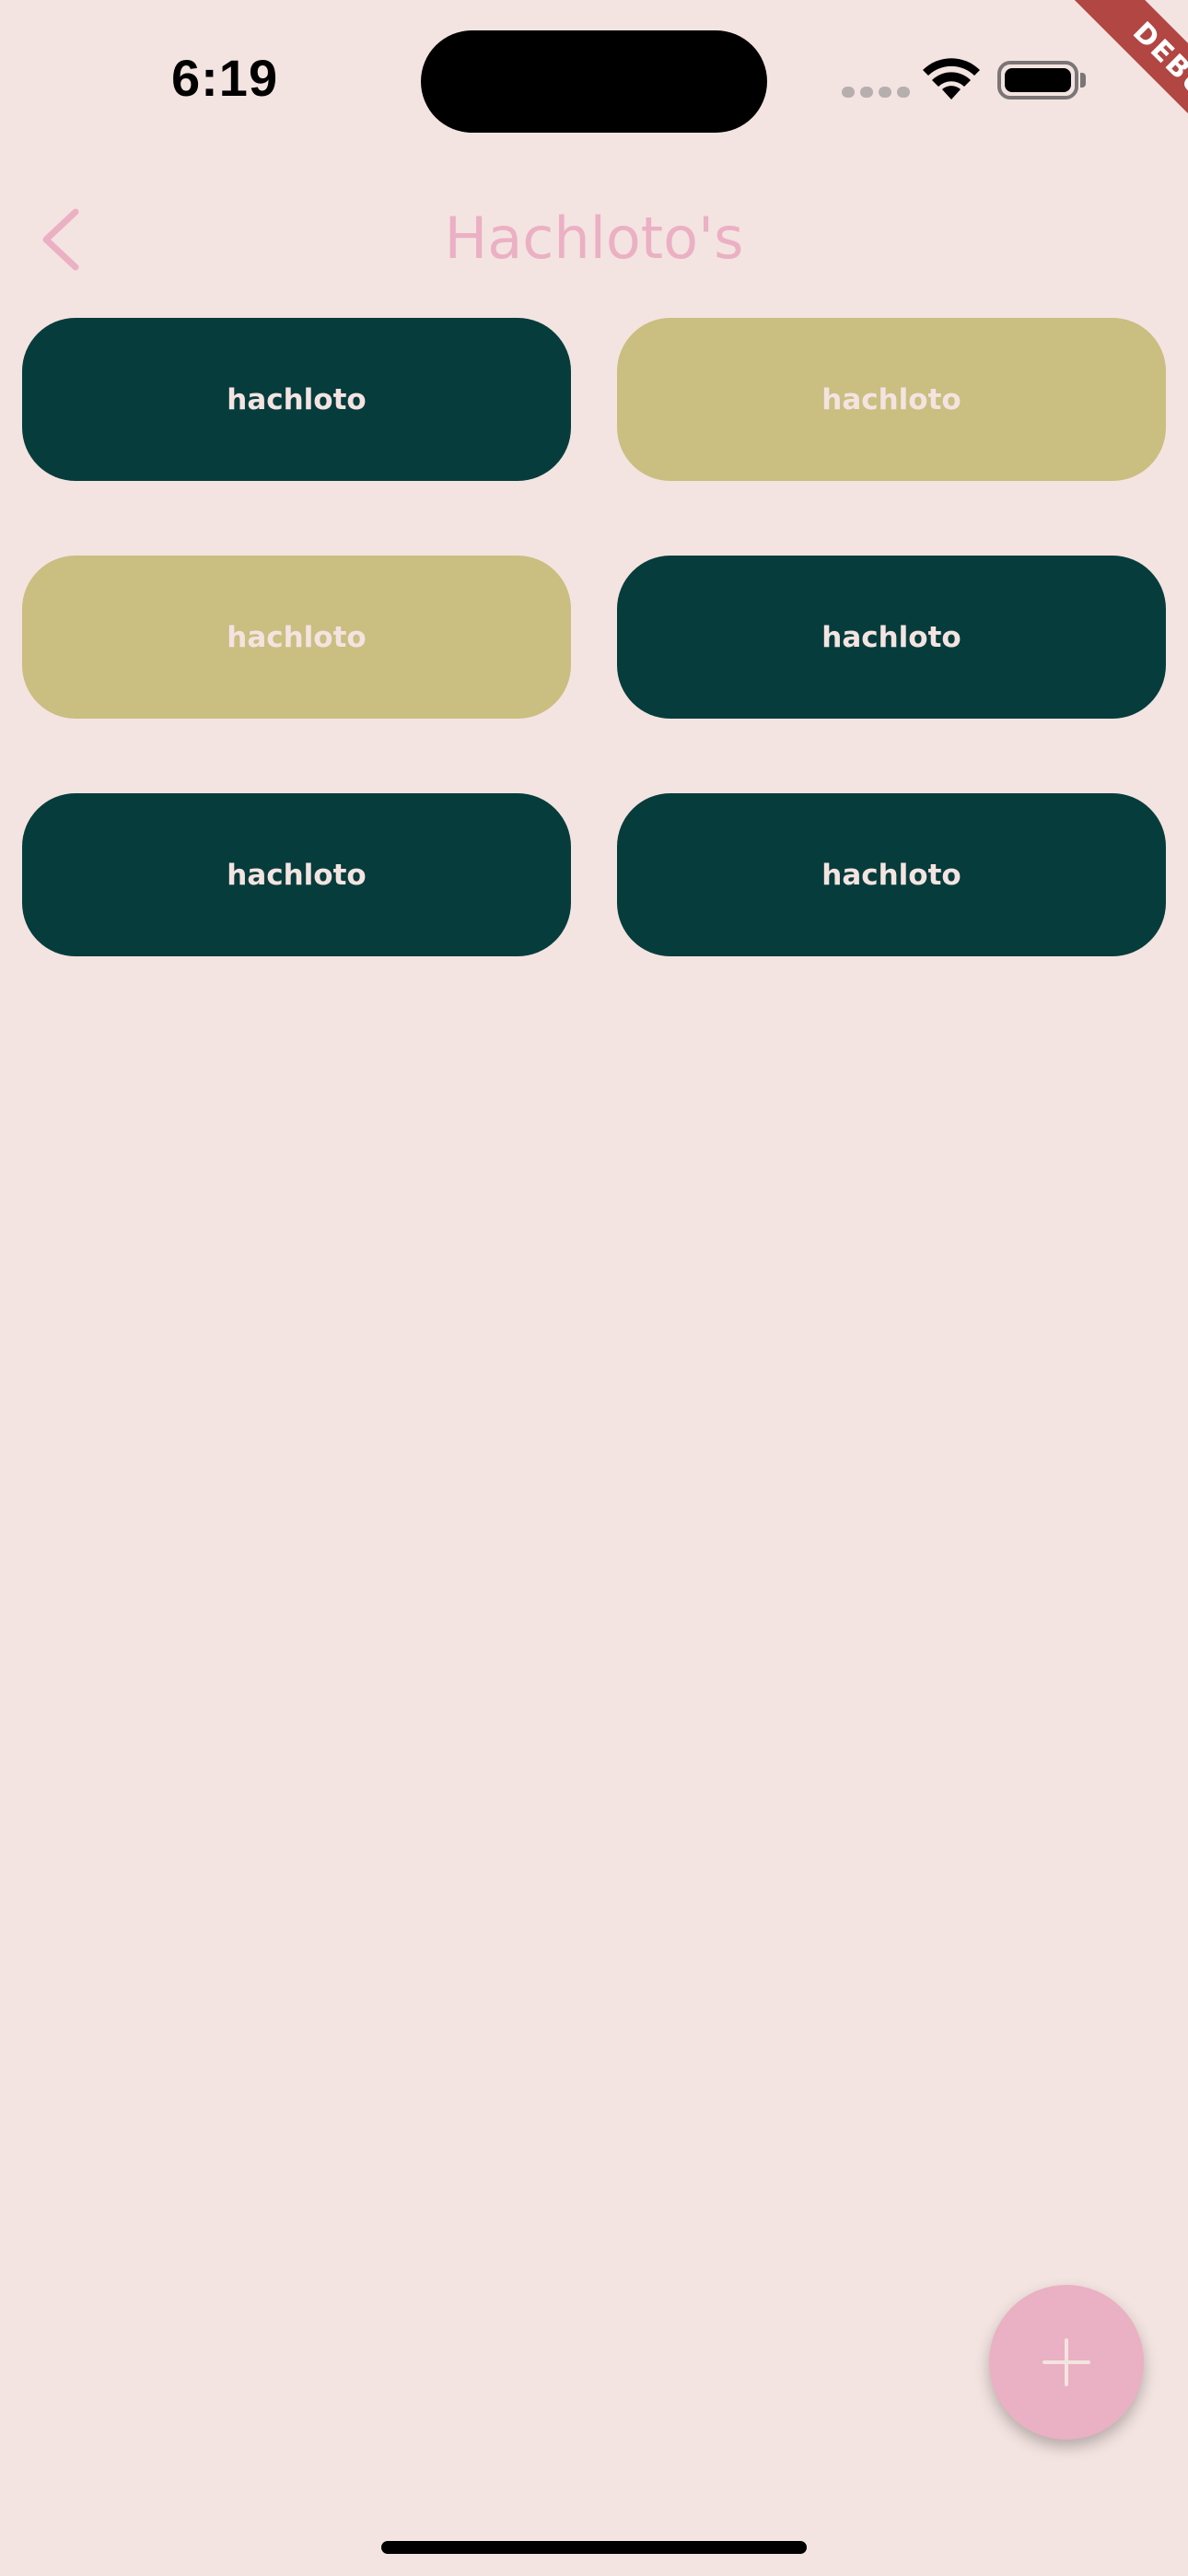 The image size is (1188, 2576). Describe the element at coordinates (951, 79) in the screenshot. I see `wifi-icon` at that location.